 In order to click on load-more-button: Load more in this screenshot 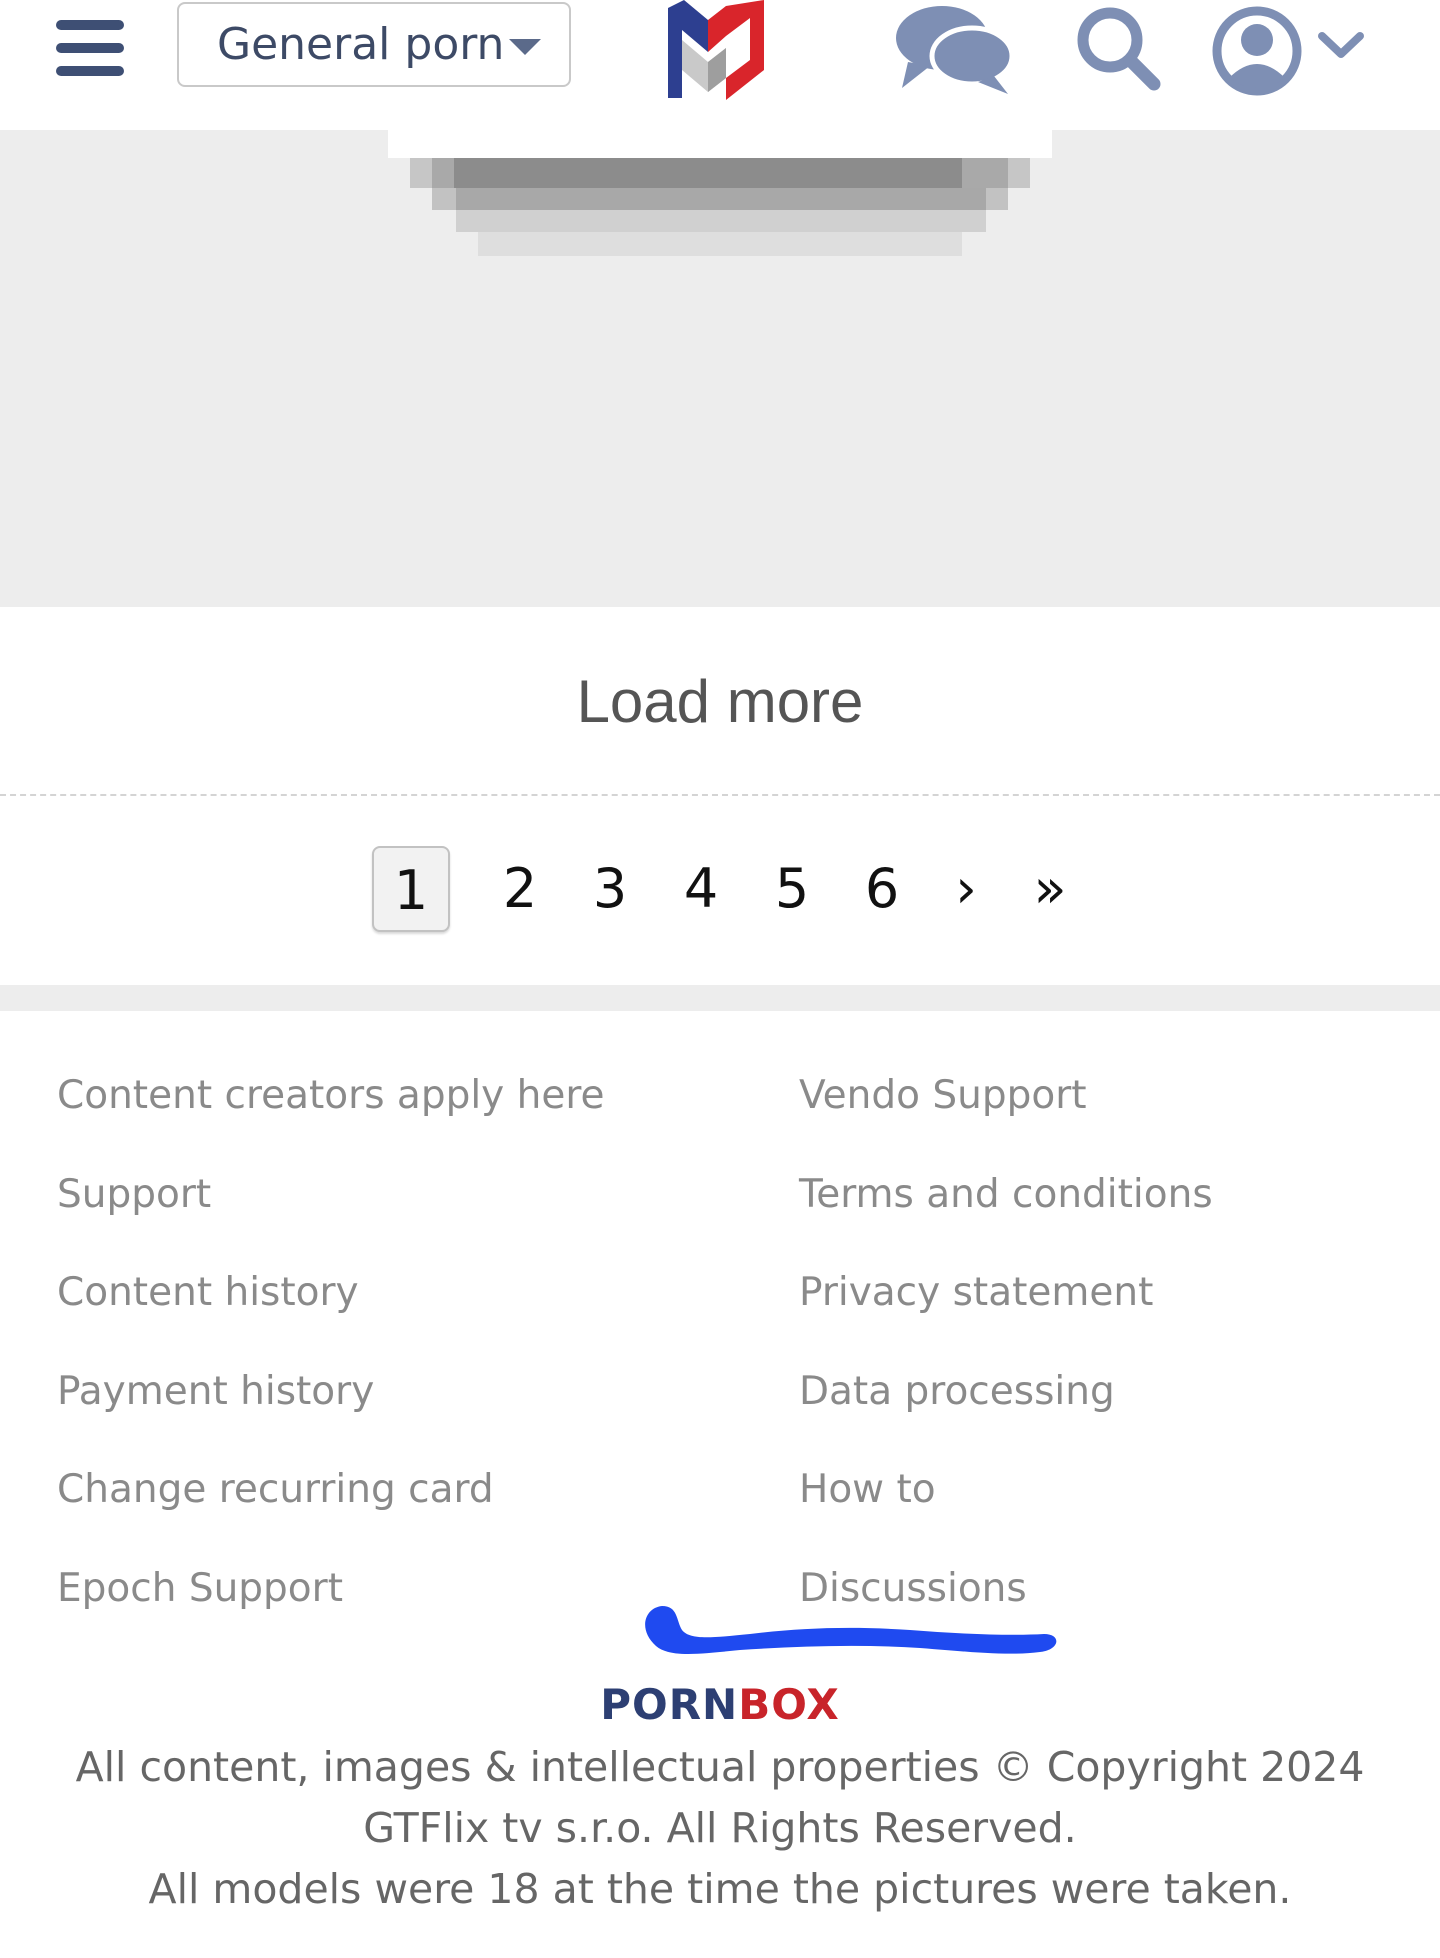, I will do `click(720, 701)`.